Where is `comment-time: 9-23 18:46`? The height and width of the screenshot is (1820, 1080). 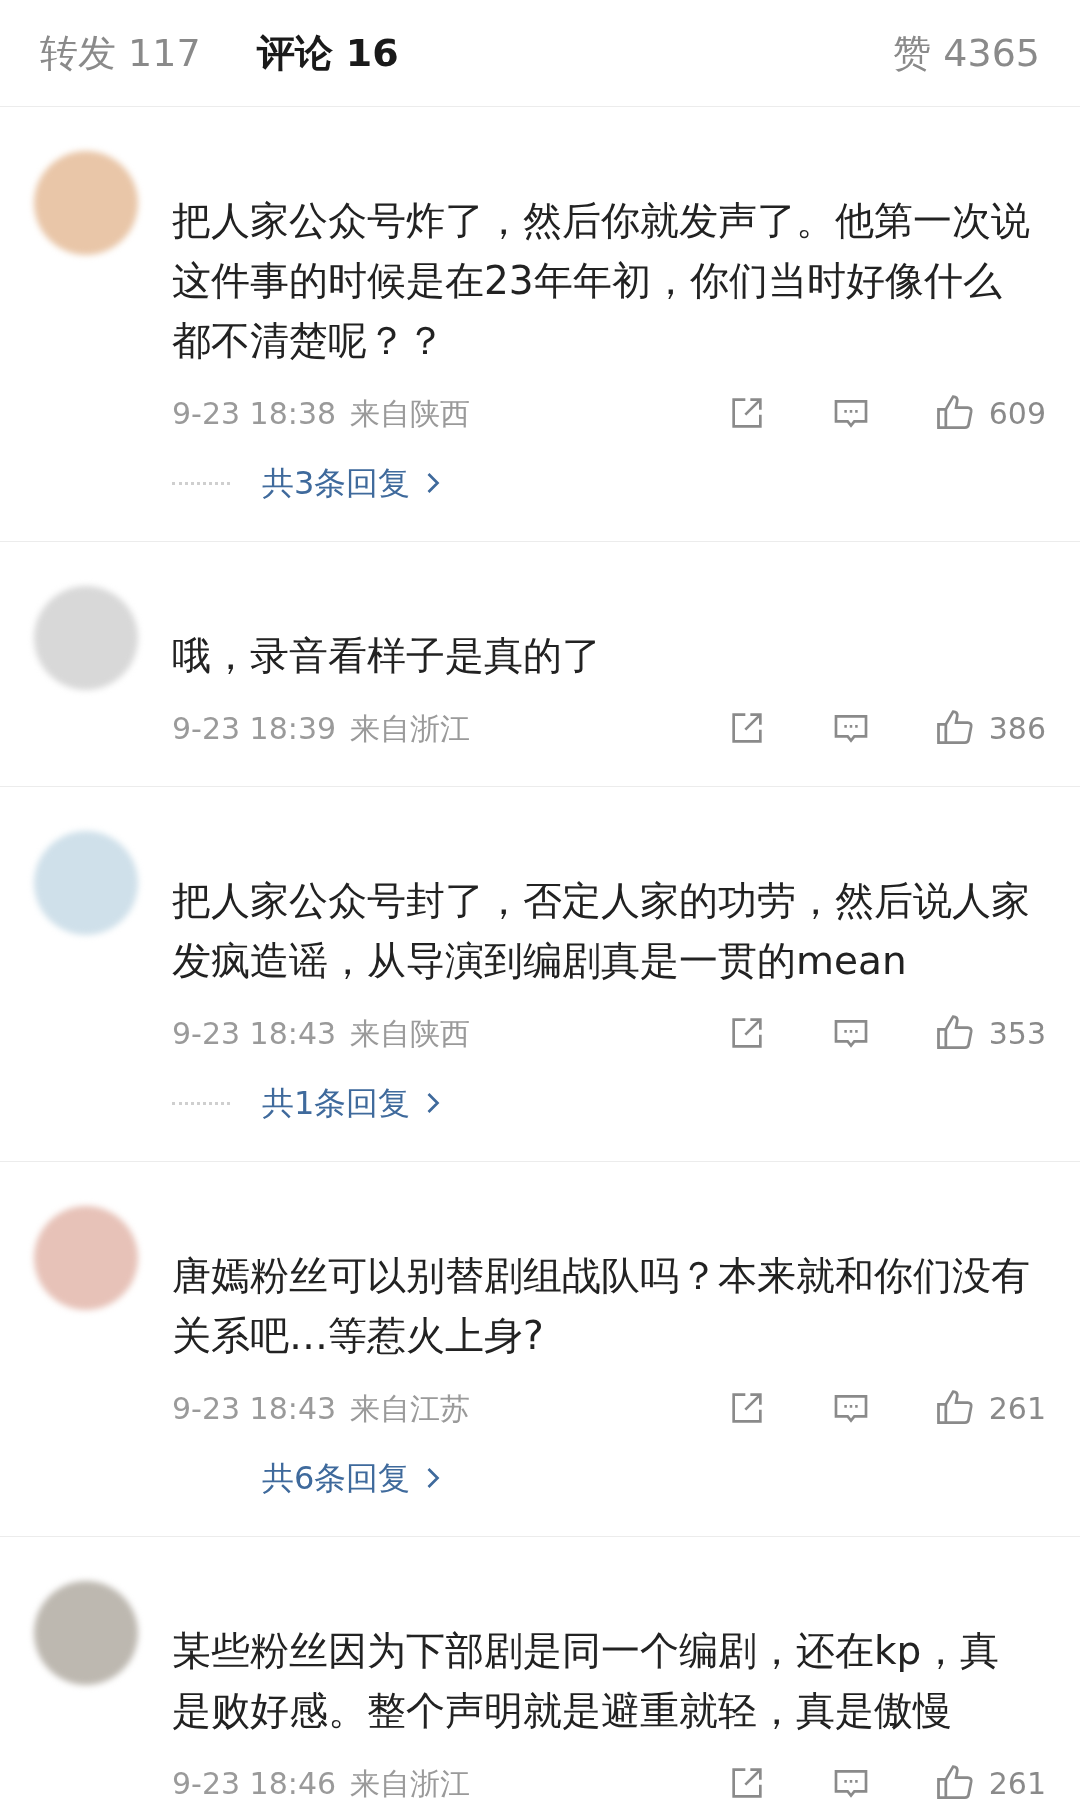
comment-time: 9-23 18:46 is located at coordinates (254, 1783).